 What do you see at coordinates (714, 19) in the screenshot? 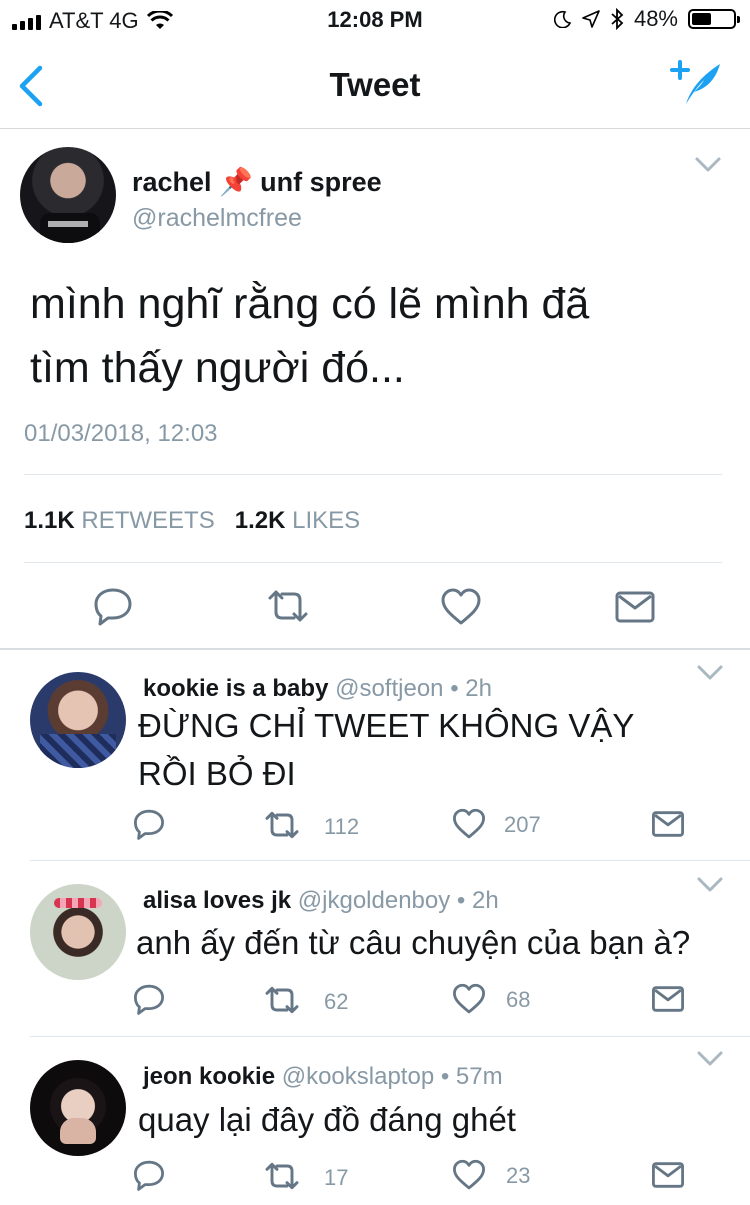
I see `battery-icon` at bounding box center [714, 19].